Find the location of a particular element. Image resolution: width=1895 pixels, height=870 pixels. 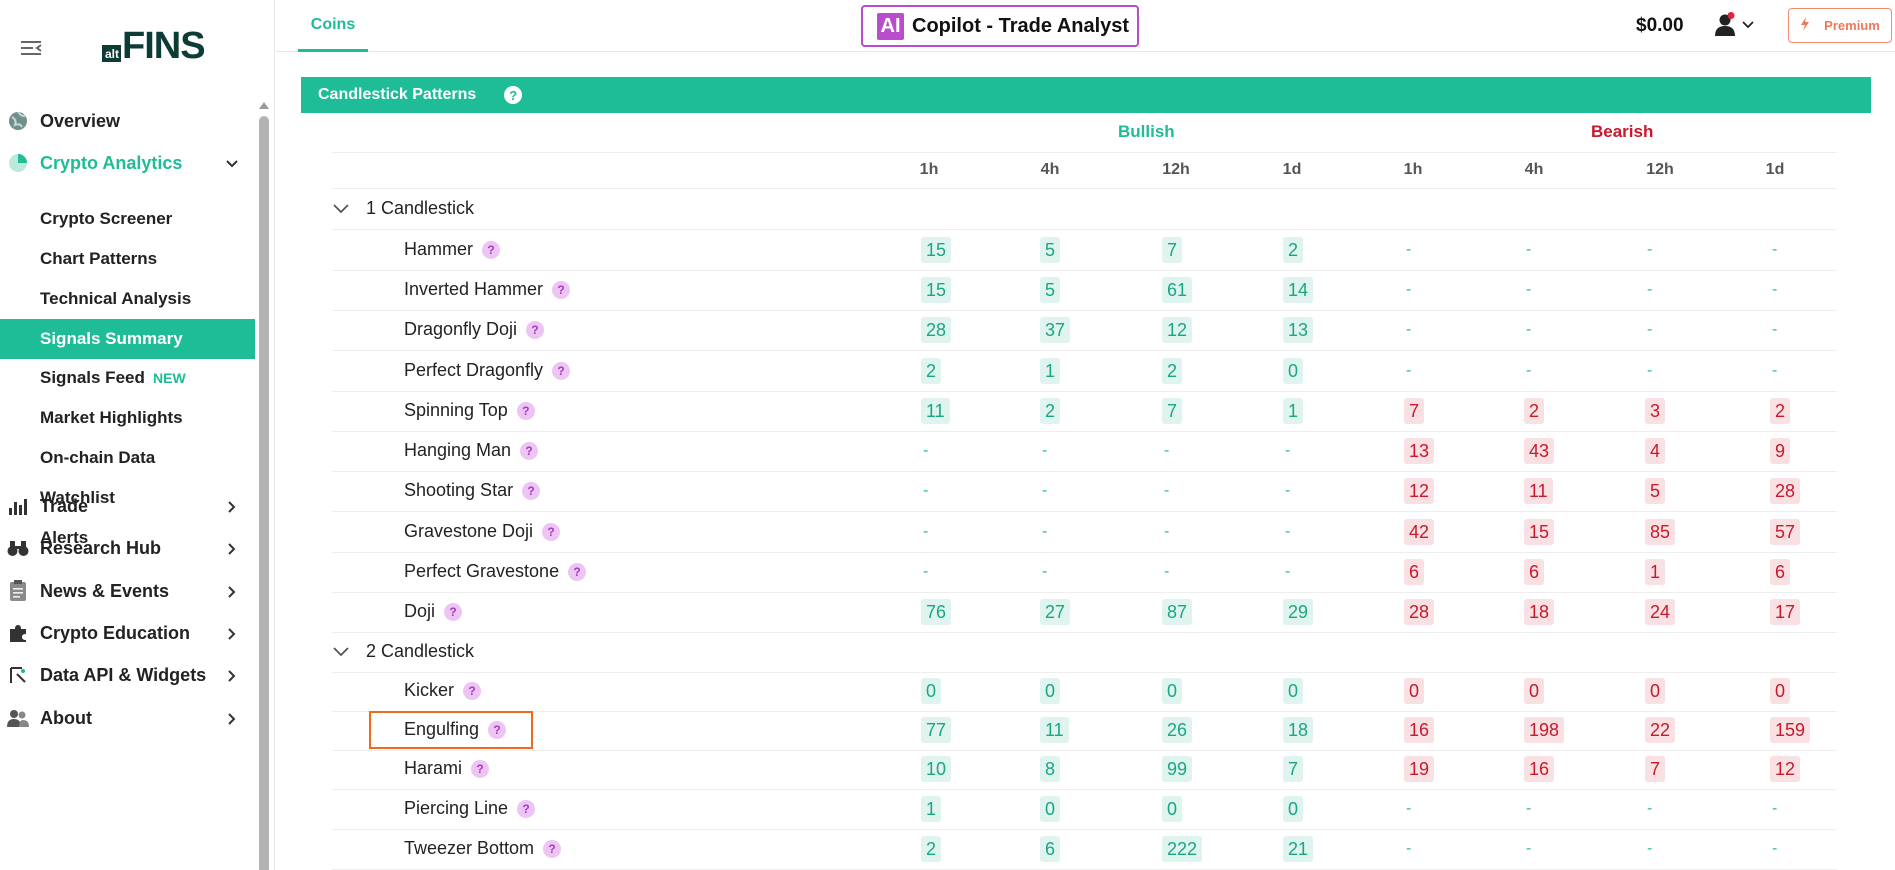

signal-count: 76 is located at coordinates (936, 611).